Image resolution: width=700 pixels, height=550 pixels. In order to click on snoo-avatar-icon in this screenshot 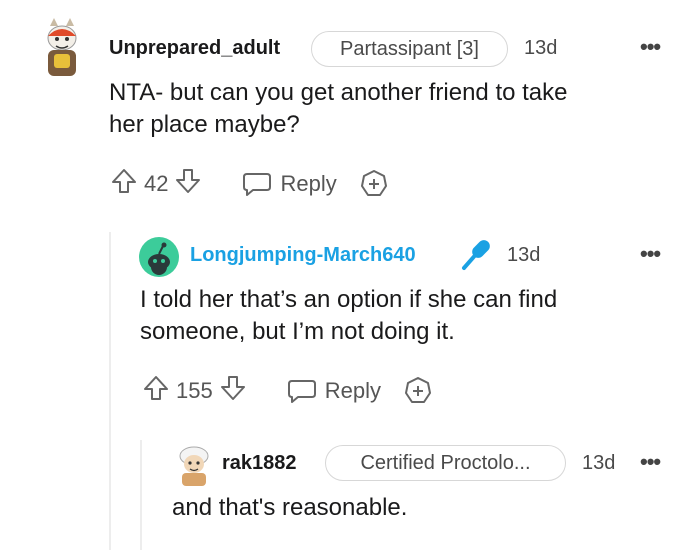, I will do `click(159, 258)`.